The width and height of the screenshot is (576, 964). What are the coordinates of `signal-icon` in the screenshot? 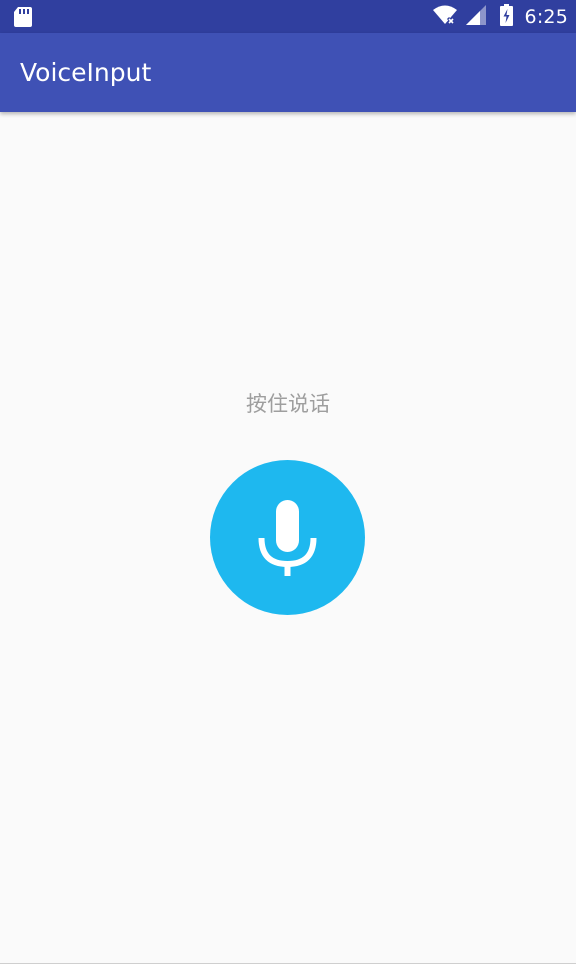 It's located at (475, 16).